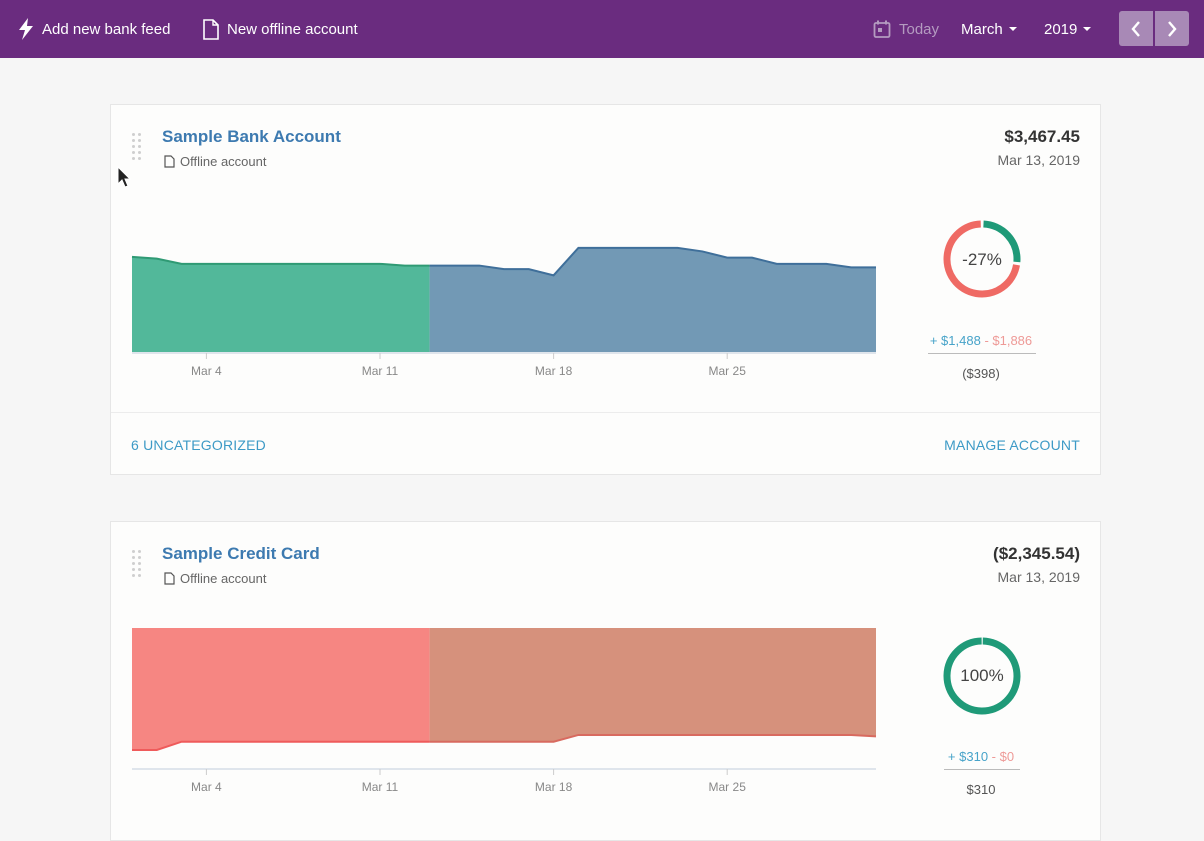 Image resolution: width=1204 pixels, height=841 pixels. I want to click on inflow-amount: + $310, so click(968, 756).